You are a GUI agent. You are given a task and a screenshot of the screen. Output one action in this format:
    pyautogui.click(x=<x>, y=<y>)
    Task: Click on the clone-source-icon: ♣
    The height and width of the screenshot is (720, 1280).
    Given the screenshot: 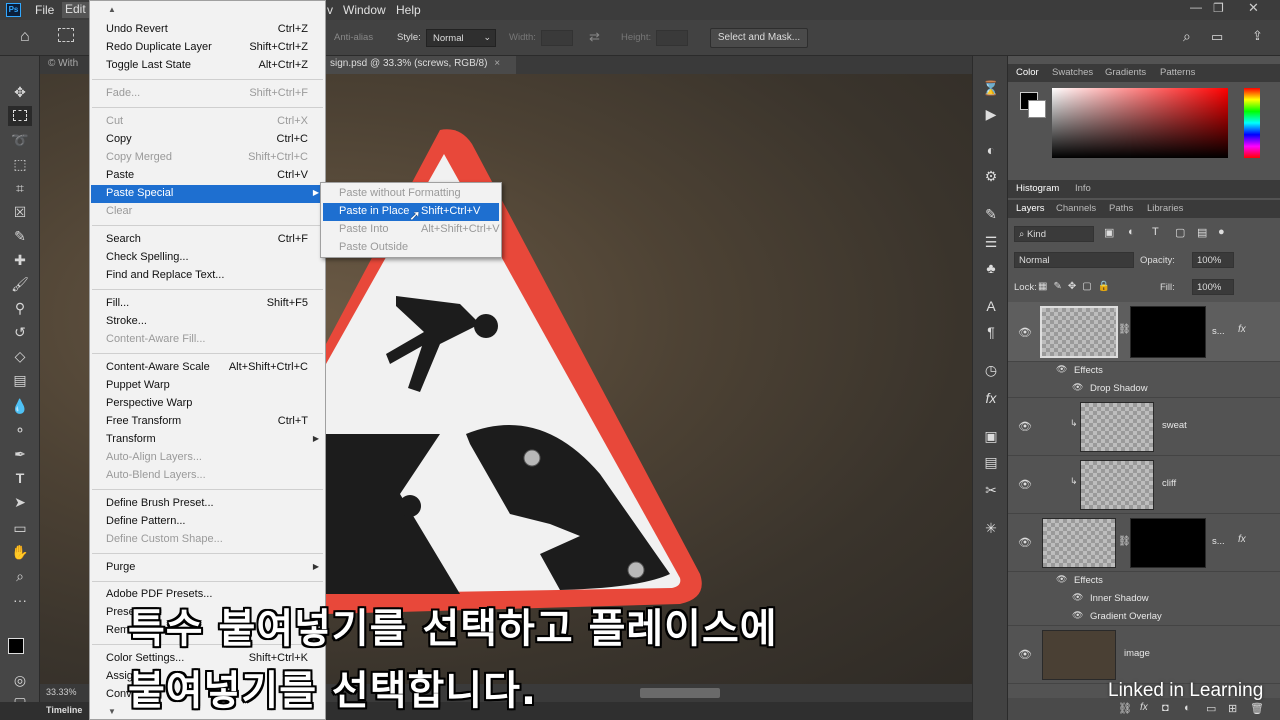 What is the action you would take?
    pyautogui.click(x=991, y=268)
    